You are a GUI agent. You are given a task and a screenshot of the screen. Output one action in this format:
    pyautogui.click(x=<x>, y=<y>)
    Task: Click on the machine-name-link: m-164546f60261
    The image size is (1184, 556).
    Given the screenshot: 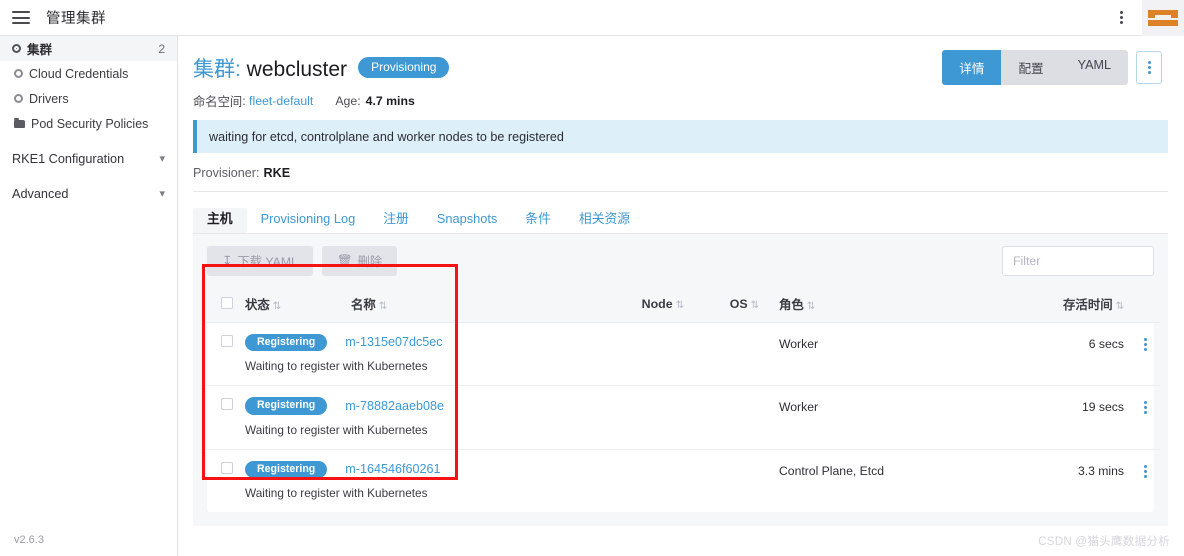 What is the action you would take?
    pyautogui.click(x=392, y=469)
    